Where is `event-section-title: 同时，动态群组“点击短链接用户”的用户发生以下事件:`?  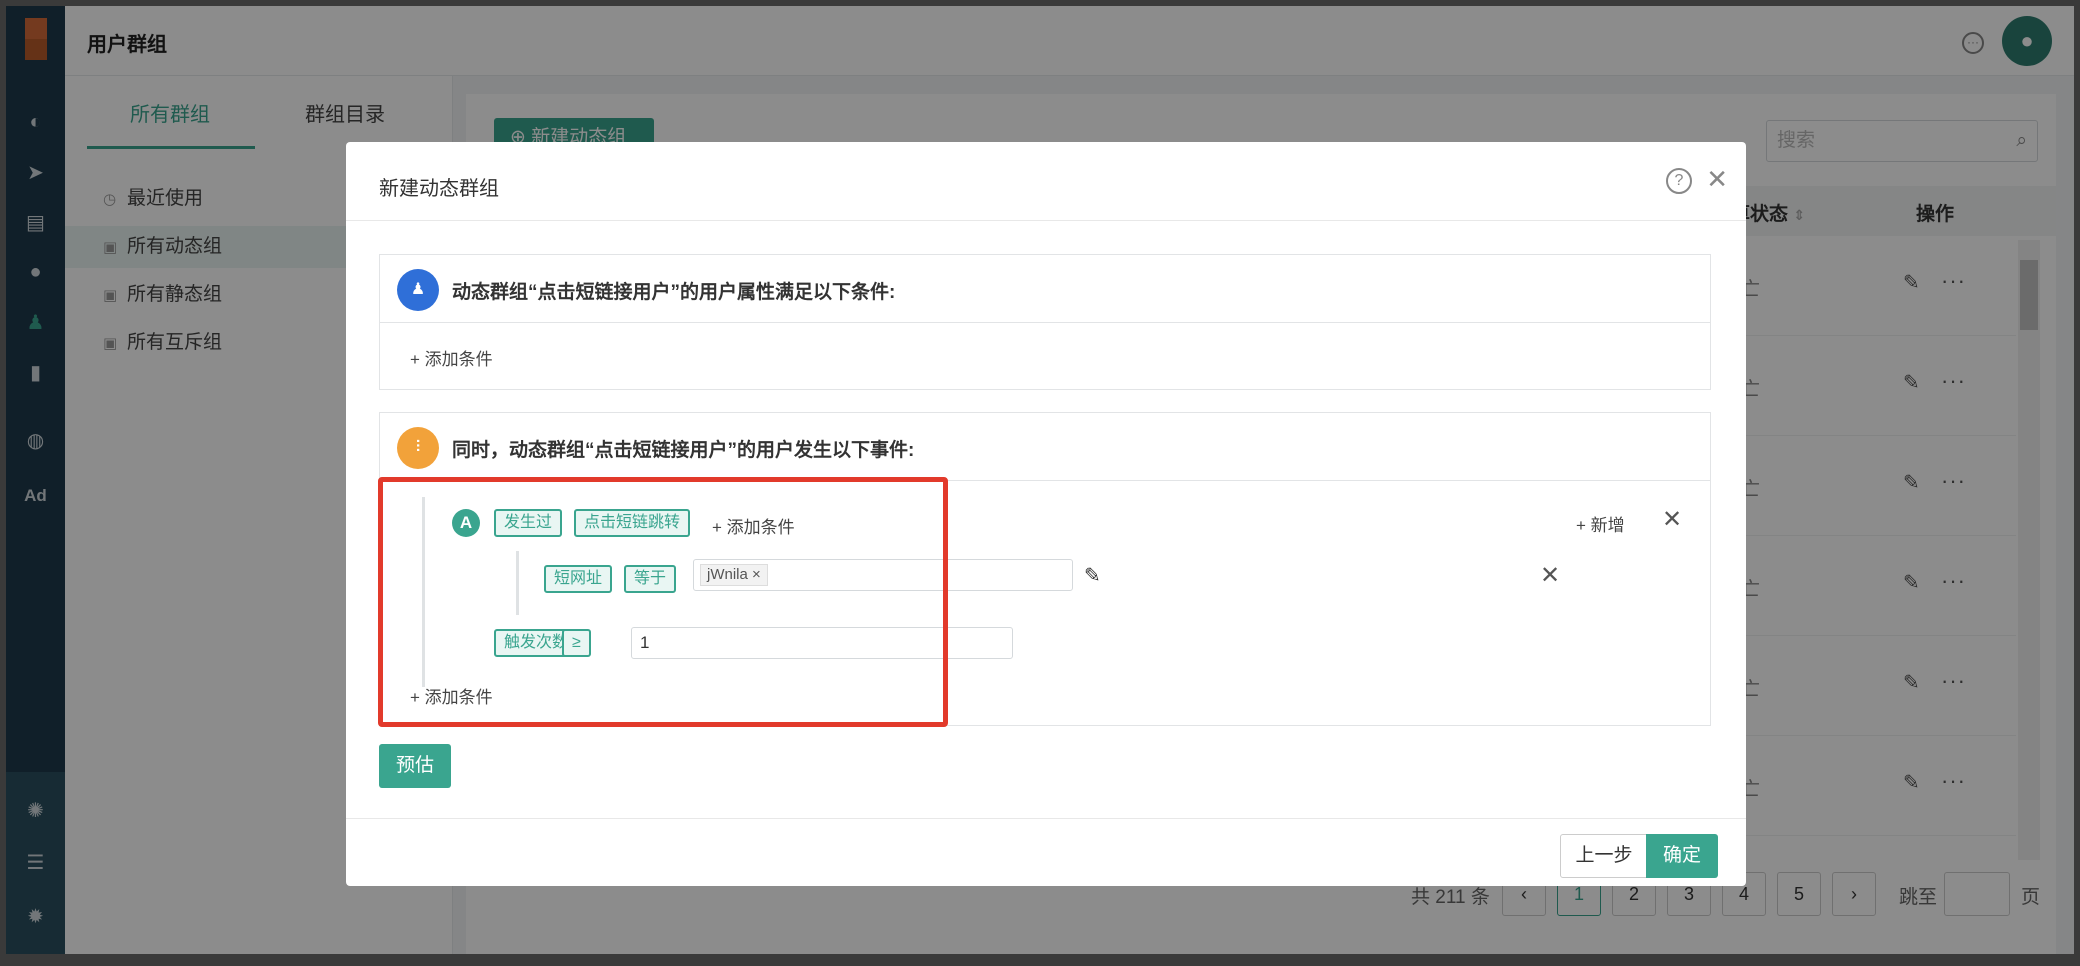
event-section-title: 同时，动态群组“点击短链接用户”的用户发生以下事件: is located at coordinates (683, 450).